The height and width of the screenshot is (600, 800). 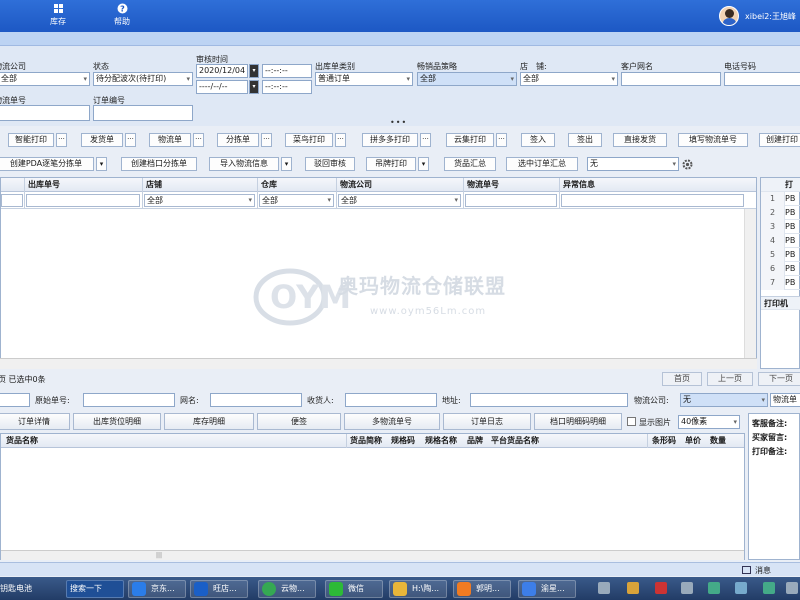 What do you see at coordinates (763, 570) in the screenshot?
I see `message-label: 消息` at bounding box center [763, 570].